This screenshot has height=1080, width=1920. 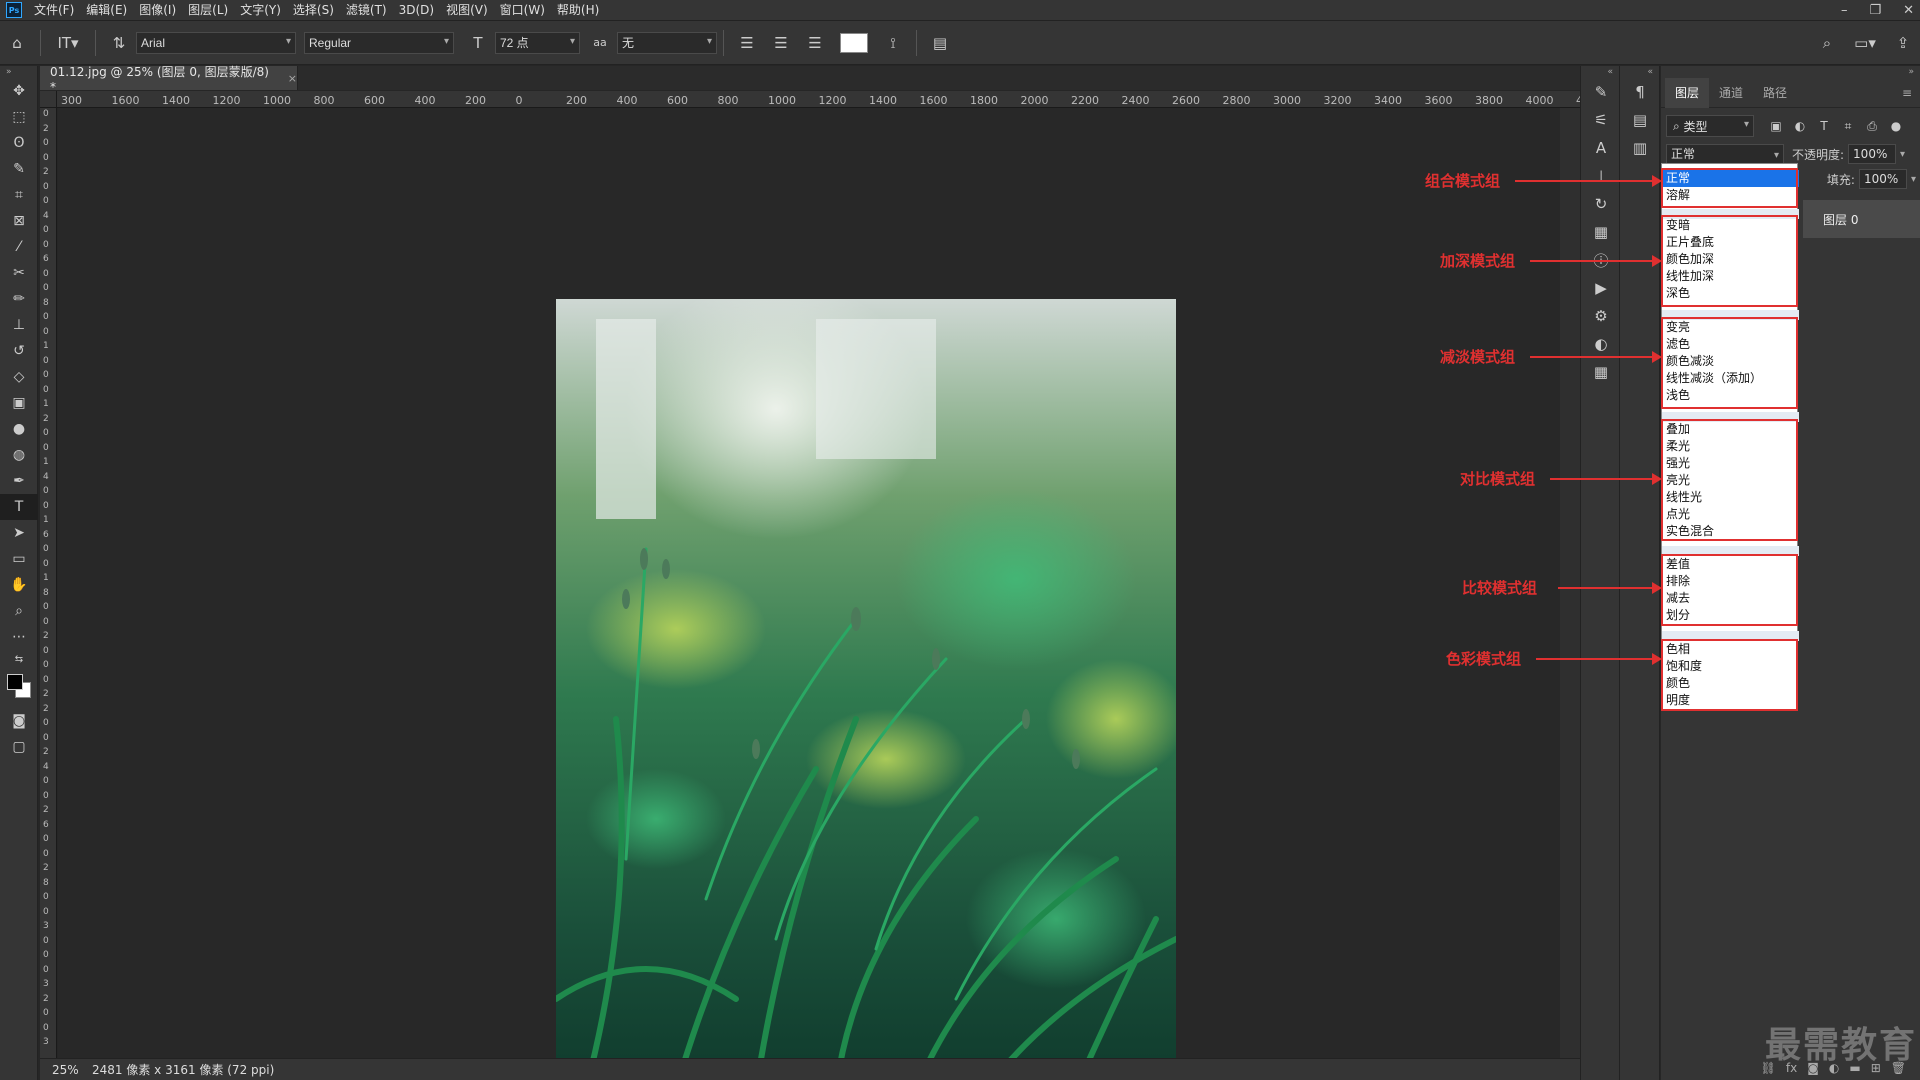 I want to click on gradient-tool-icon: ▣, so click(x=19, y=403).